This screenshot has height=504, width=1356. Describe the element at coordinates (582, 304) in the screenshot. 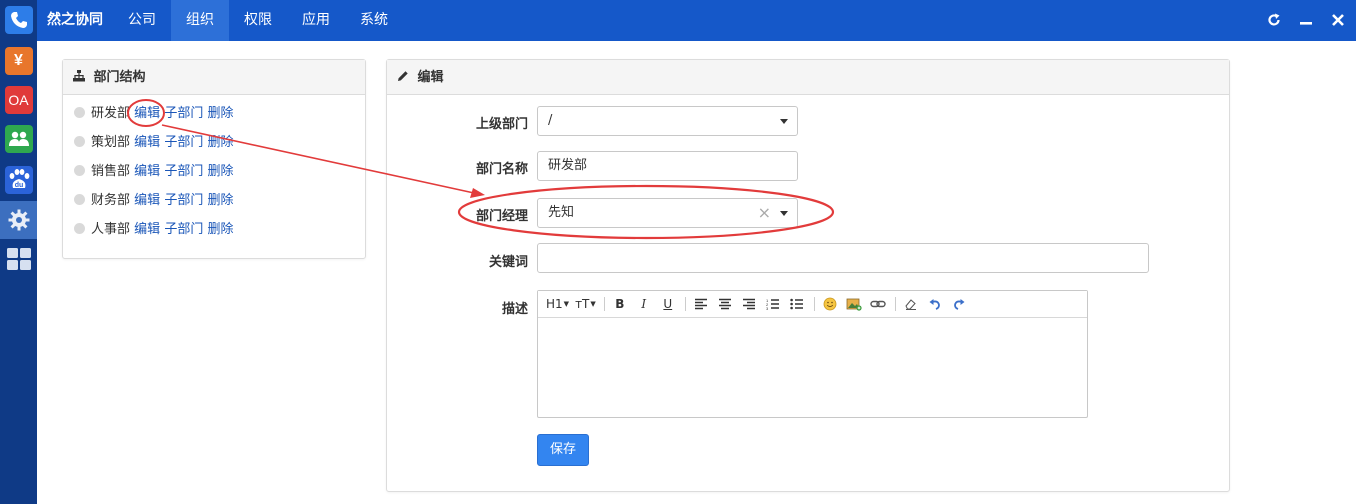

I see `font-size-label: ᴛT` at that location.